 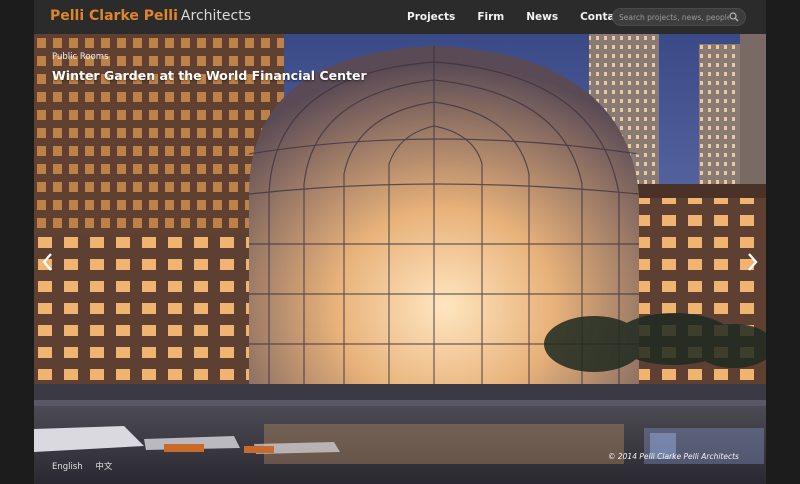 What do you see at coordinates (87, 466) in the screenshot?
I see `language-switcher: English 中文` at bounding box center [87, 466].